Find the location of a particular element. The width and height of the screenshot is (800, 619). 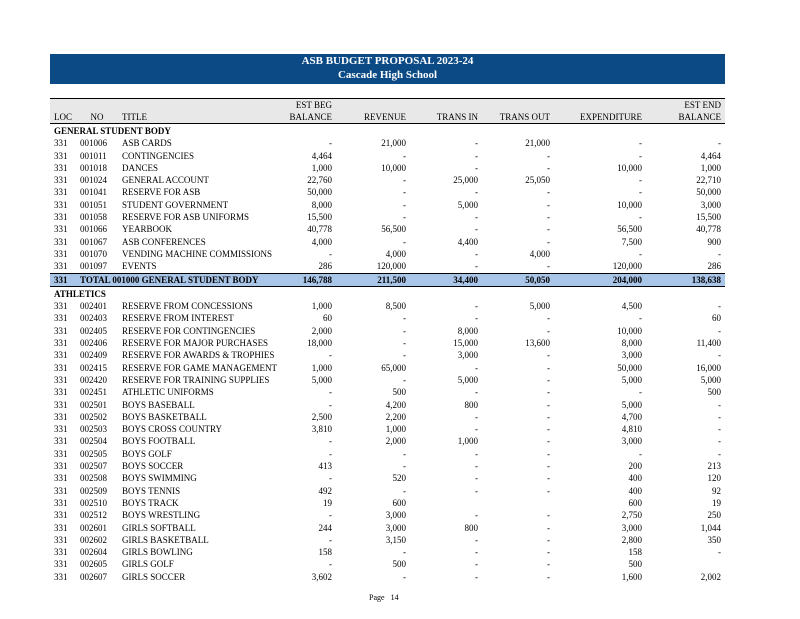

expenditure-cell: 3,000 is located at coordinates (631, 355).